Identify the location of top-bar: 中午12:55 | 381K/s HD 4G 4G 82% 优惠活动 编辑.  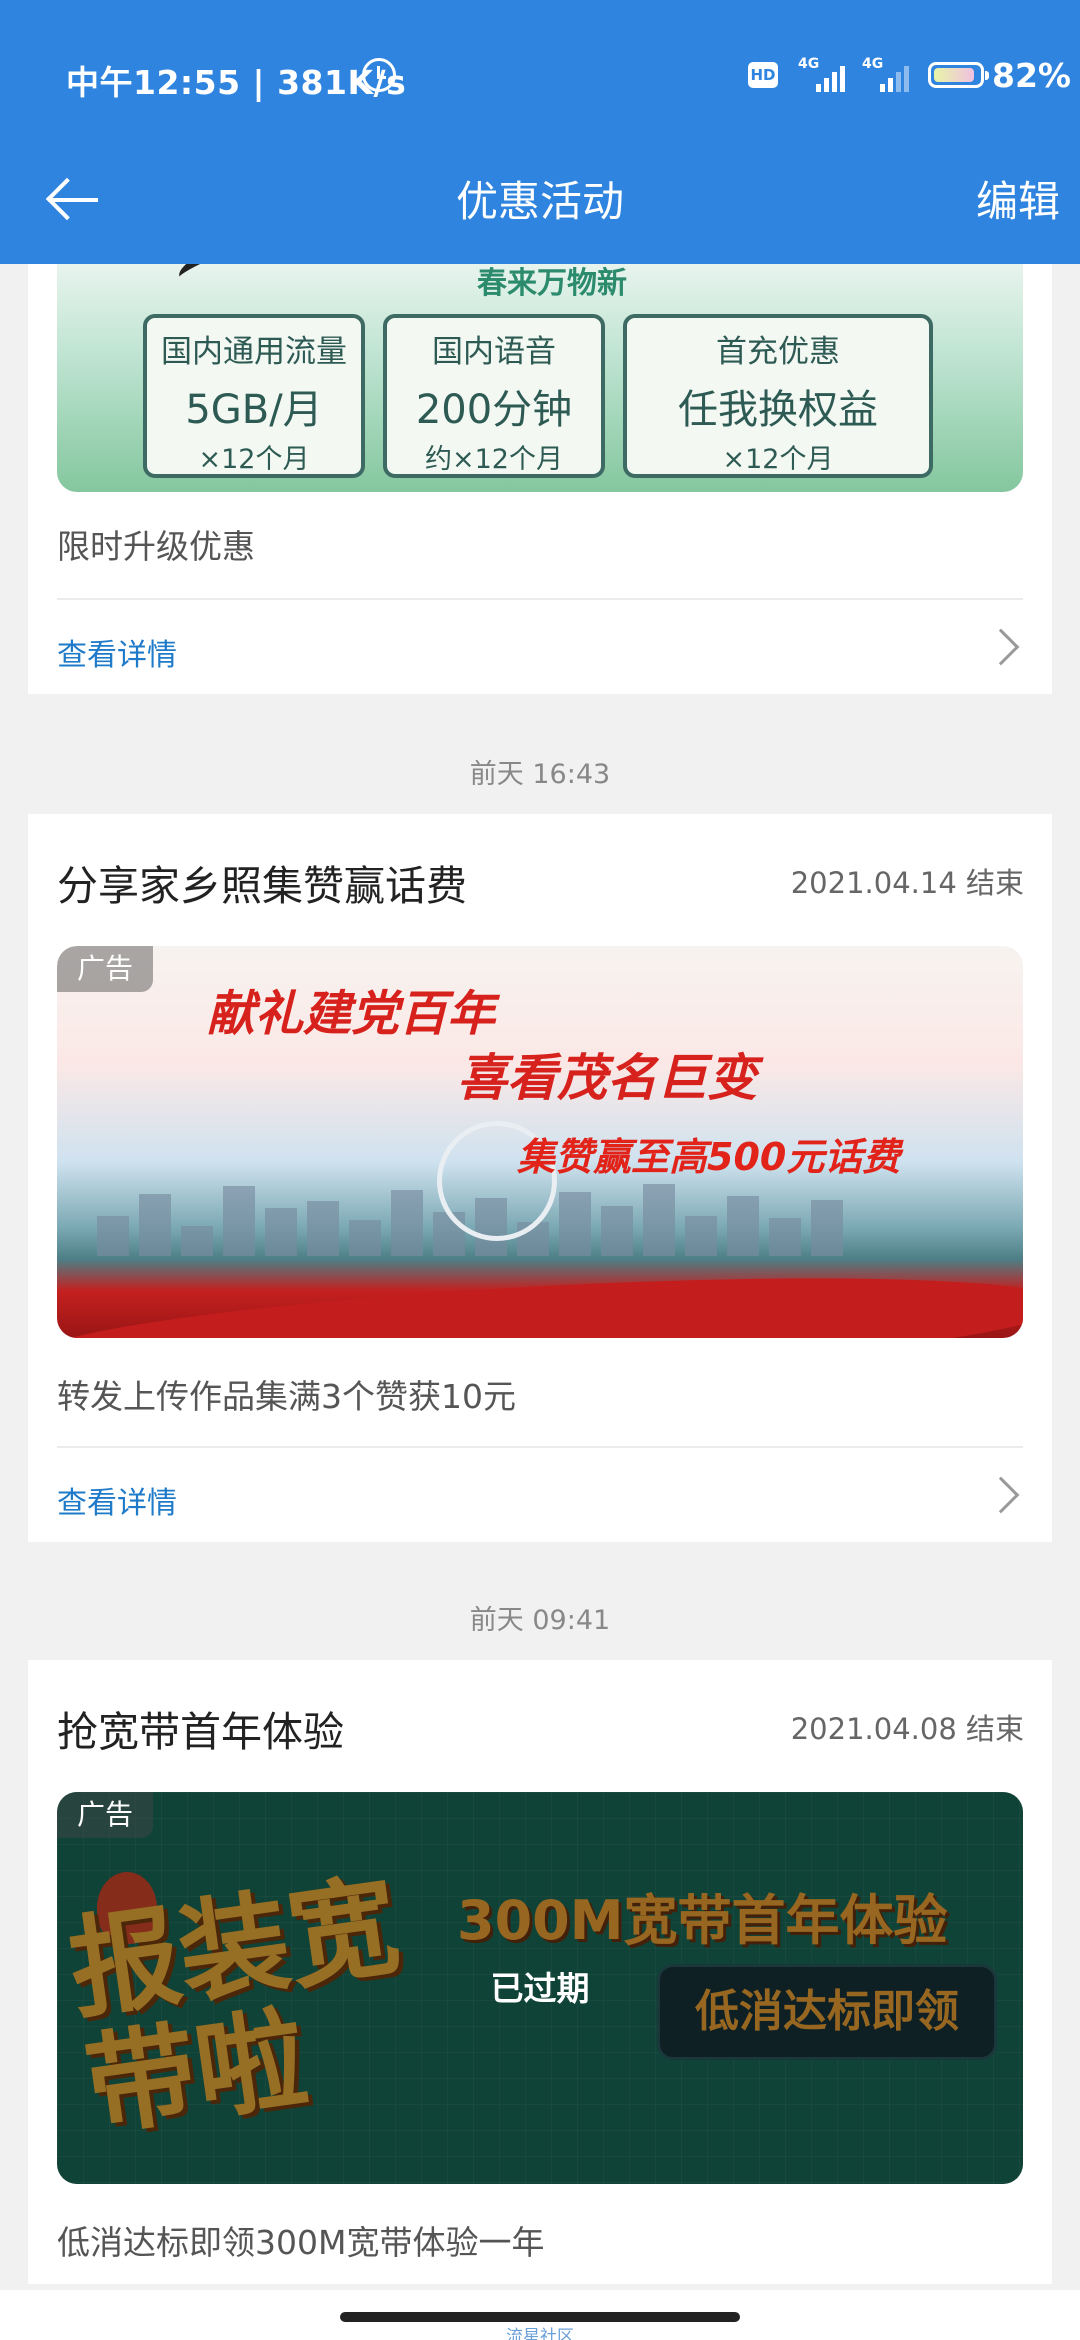
(540, 132).